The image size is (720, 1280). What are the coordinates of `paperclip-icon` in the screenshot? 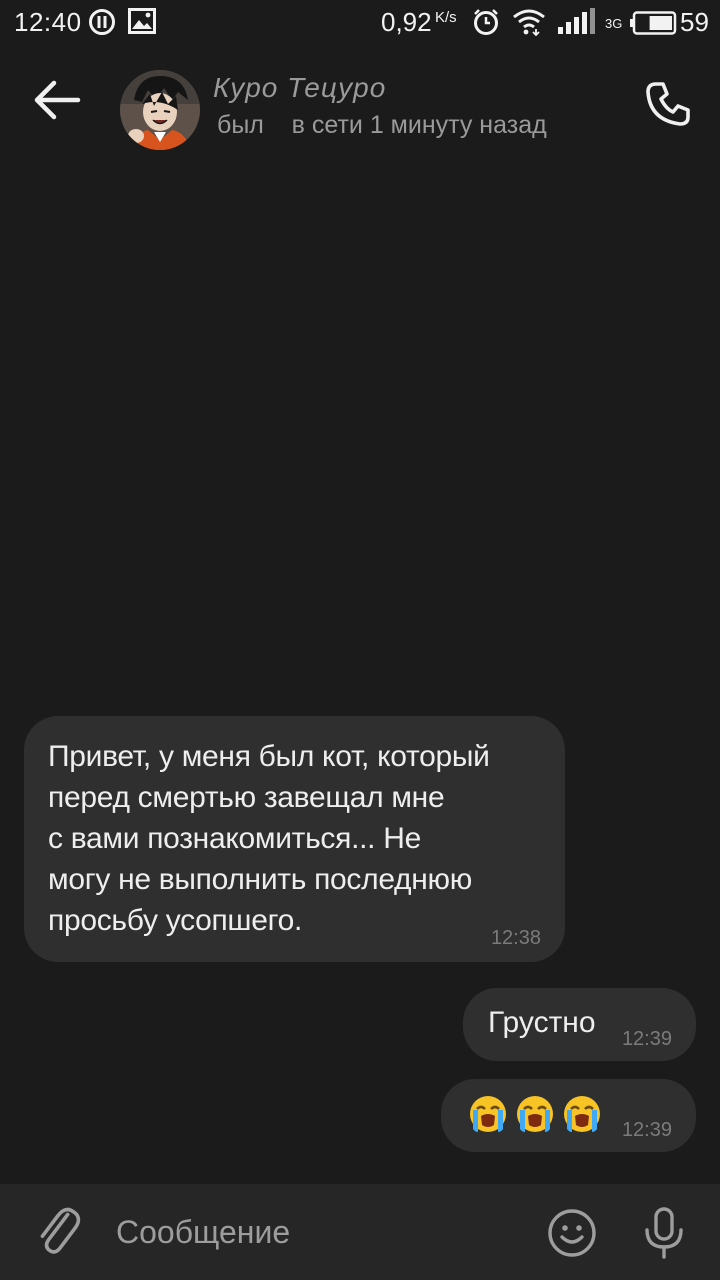 It's located at (58, 1232).